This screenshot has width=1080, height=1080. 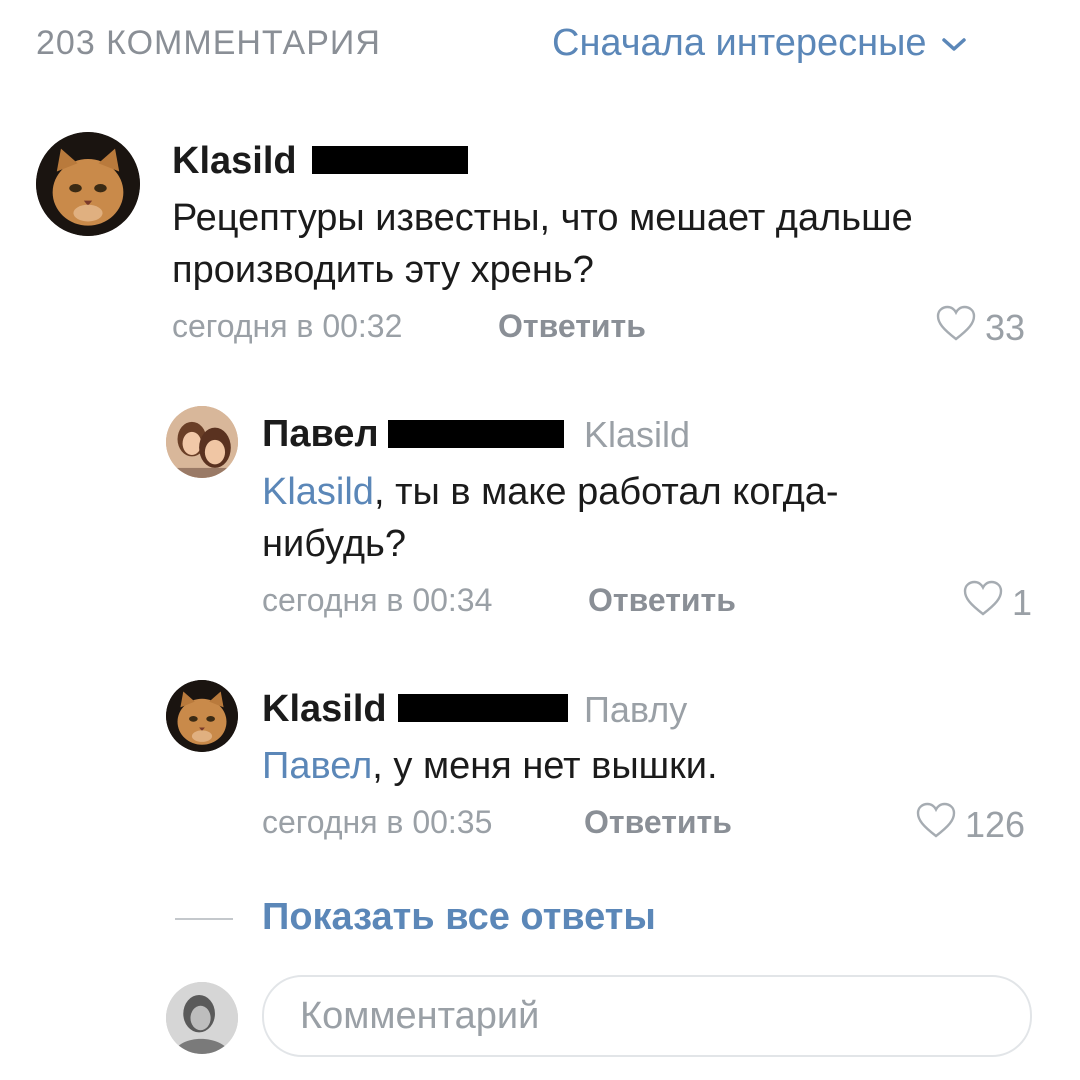 I want to click on mention-link: Klasild, so click(x=318, y=492).